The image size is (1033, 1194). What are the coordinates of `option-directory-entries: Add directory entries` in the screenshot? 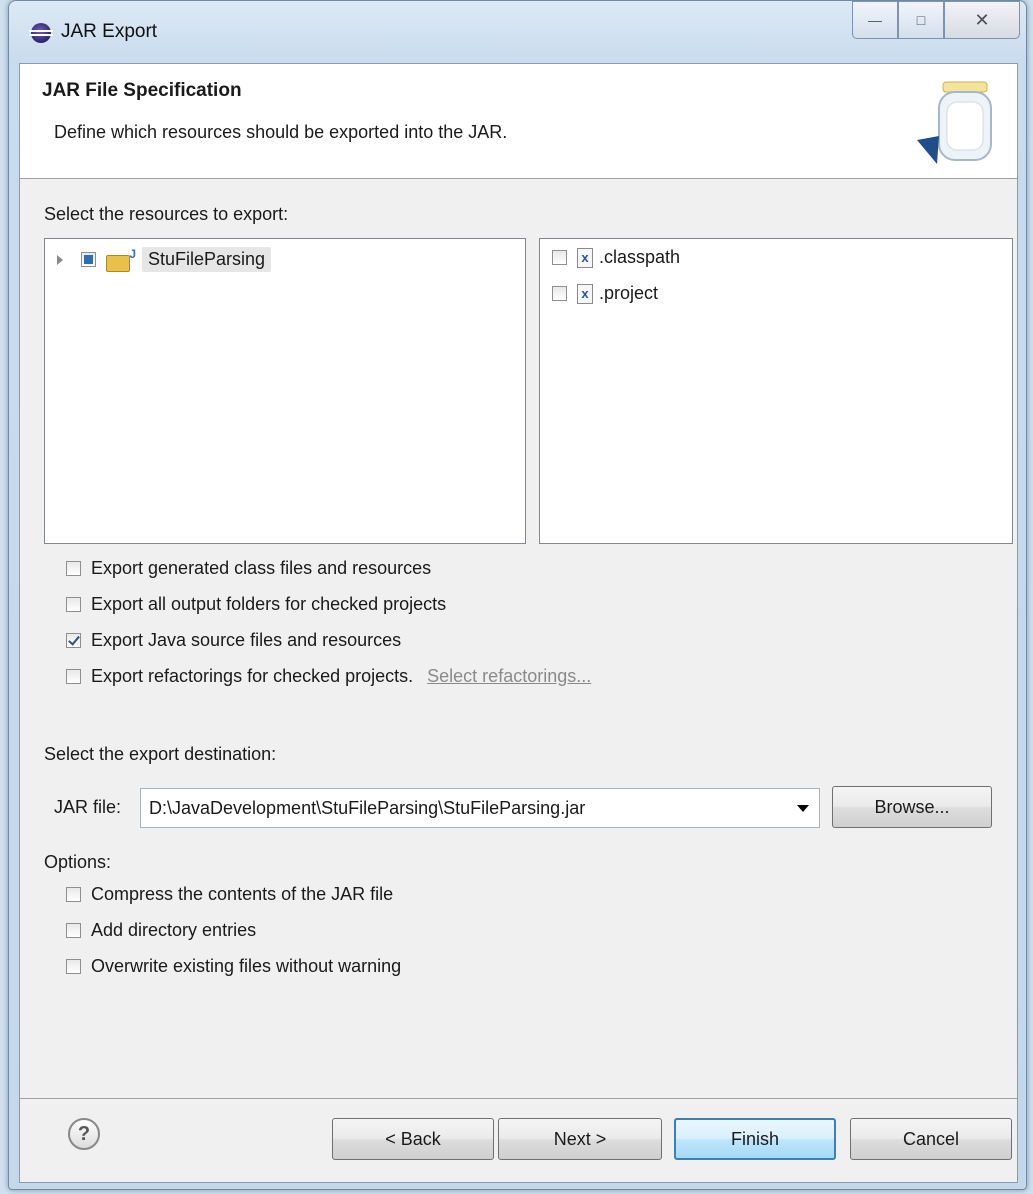 It's located at (161, 930).